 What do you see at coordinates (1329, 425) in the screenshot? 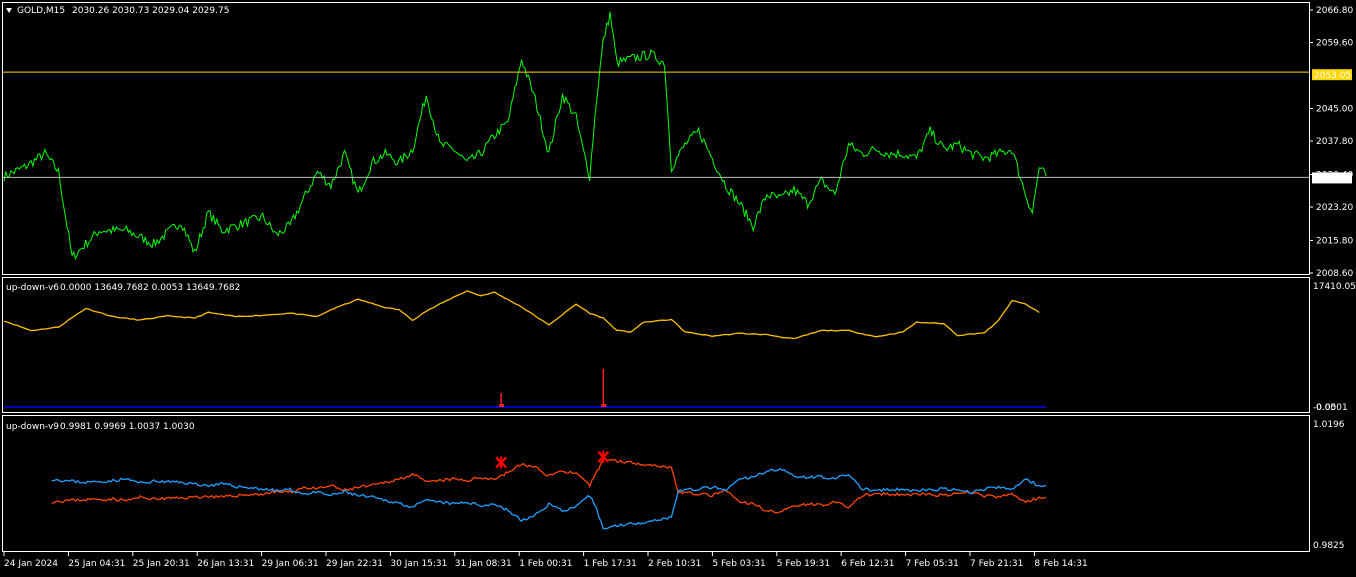
I see `v9-axis-top-label: 1.0196` at bounding box center [1329, 425].